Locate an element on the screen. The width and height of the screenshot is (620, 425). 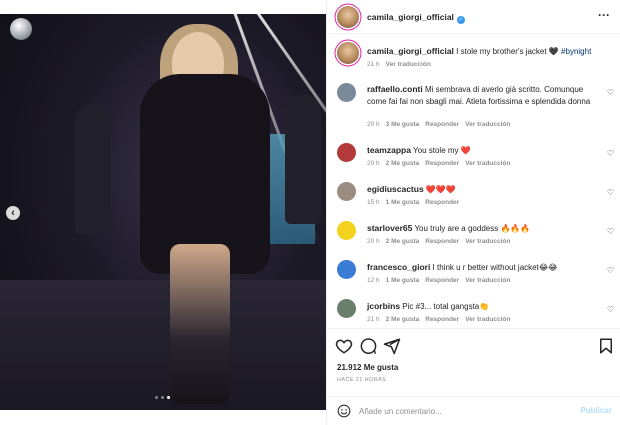
comment-meta: 15 h 1 Me gusta Responder is located at coordinates (413, 202).